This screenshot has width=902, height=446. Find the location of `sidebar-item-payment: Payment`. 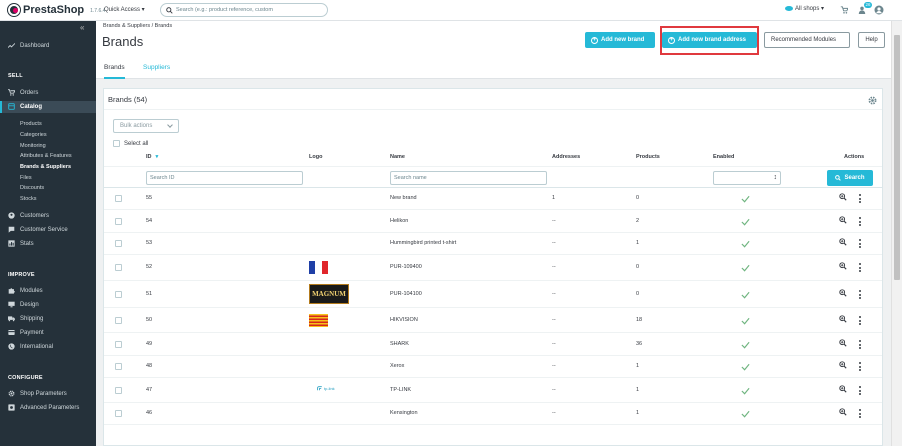

sidebar-item-payment: Payment is located at coordinates (26, 332).